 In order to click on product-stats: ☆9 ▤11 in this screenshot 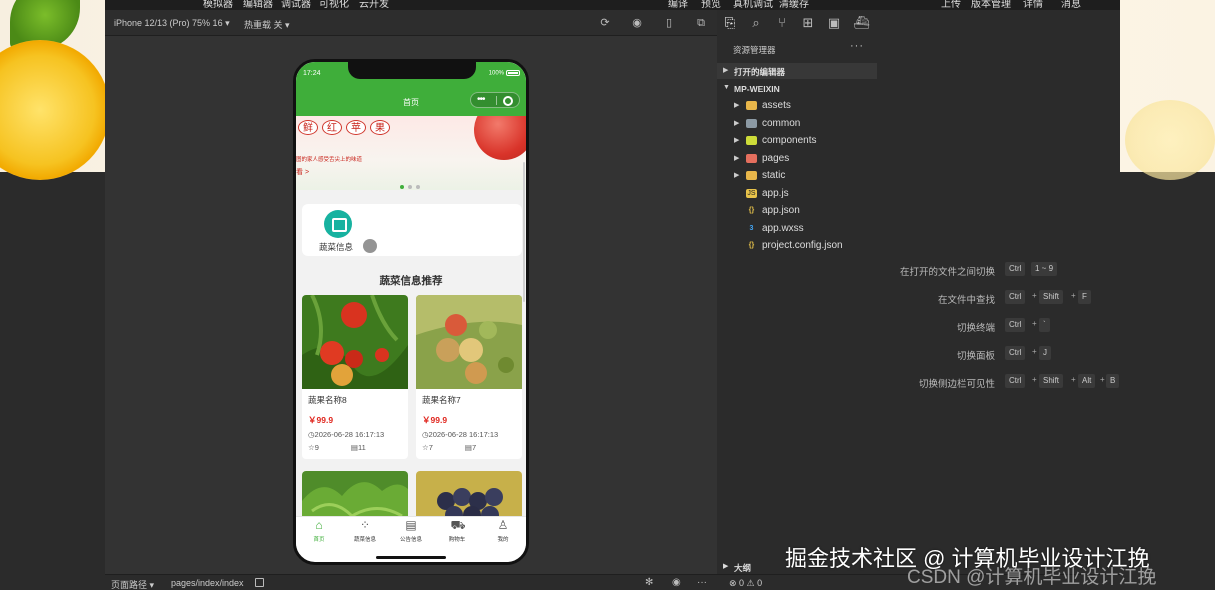, I will do `click(353, 447)`.